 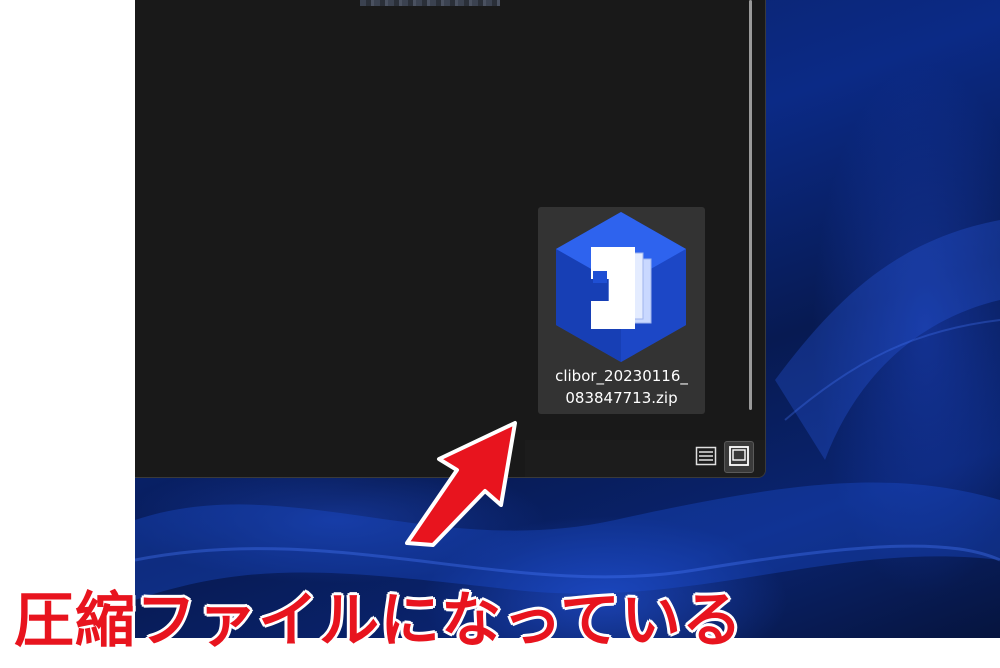 I want to click on large-icons-view-icon, so click(x=739, y=457).